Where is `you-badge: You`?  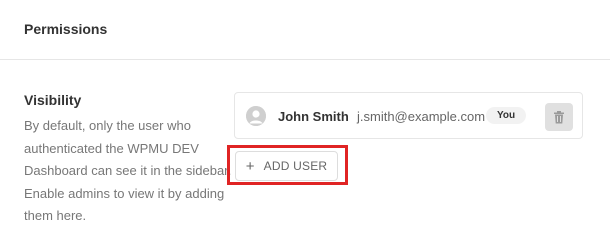
you-badge: You is located at coordinates (506, 115).